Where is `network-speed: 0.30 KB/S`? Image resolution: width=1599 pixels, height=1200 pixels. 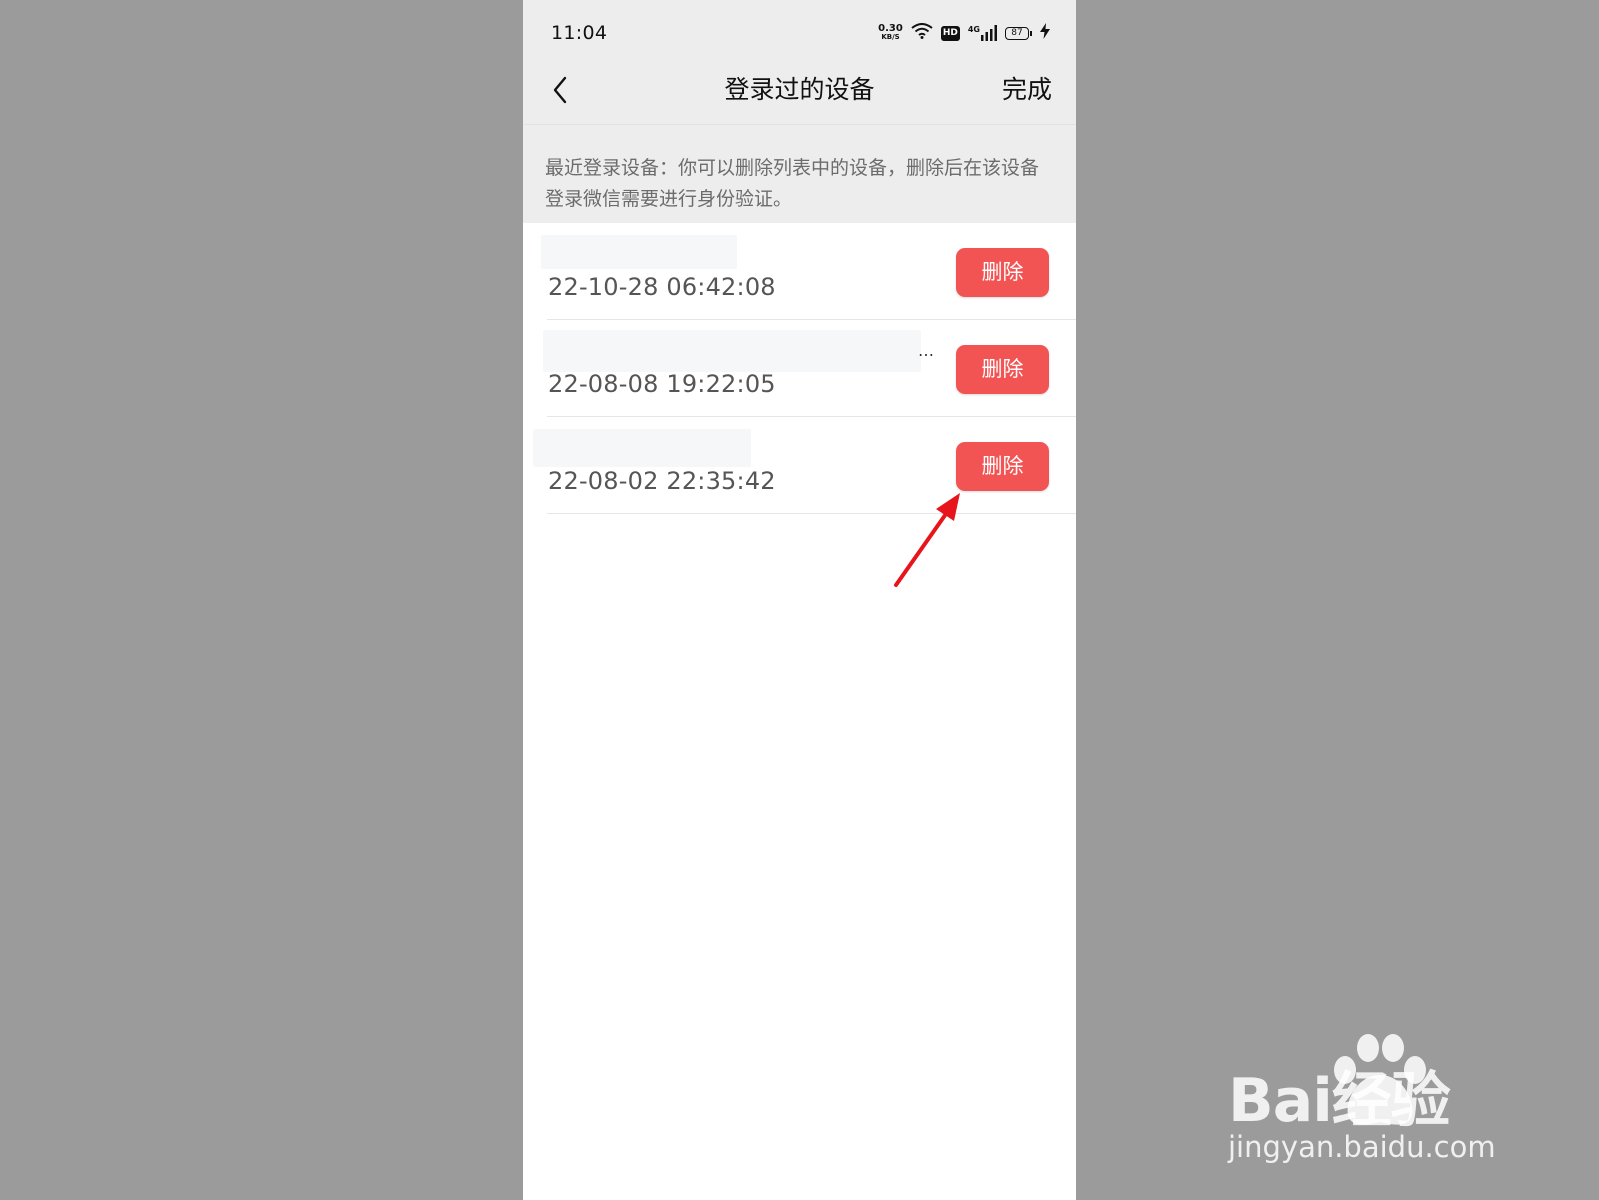
network-speed: 0.30 KB/S is located at coordinates (890, 33).